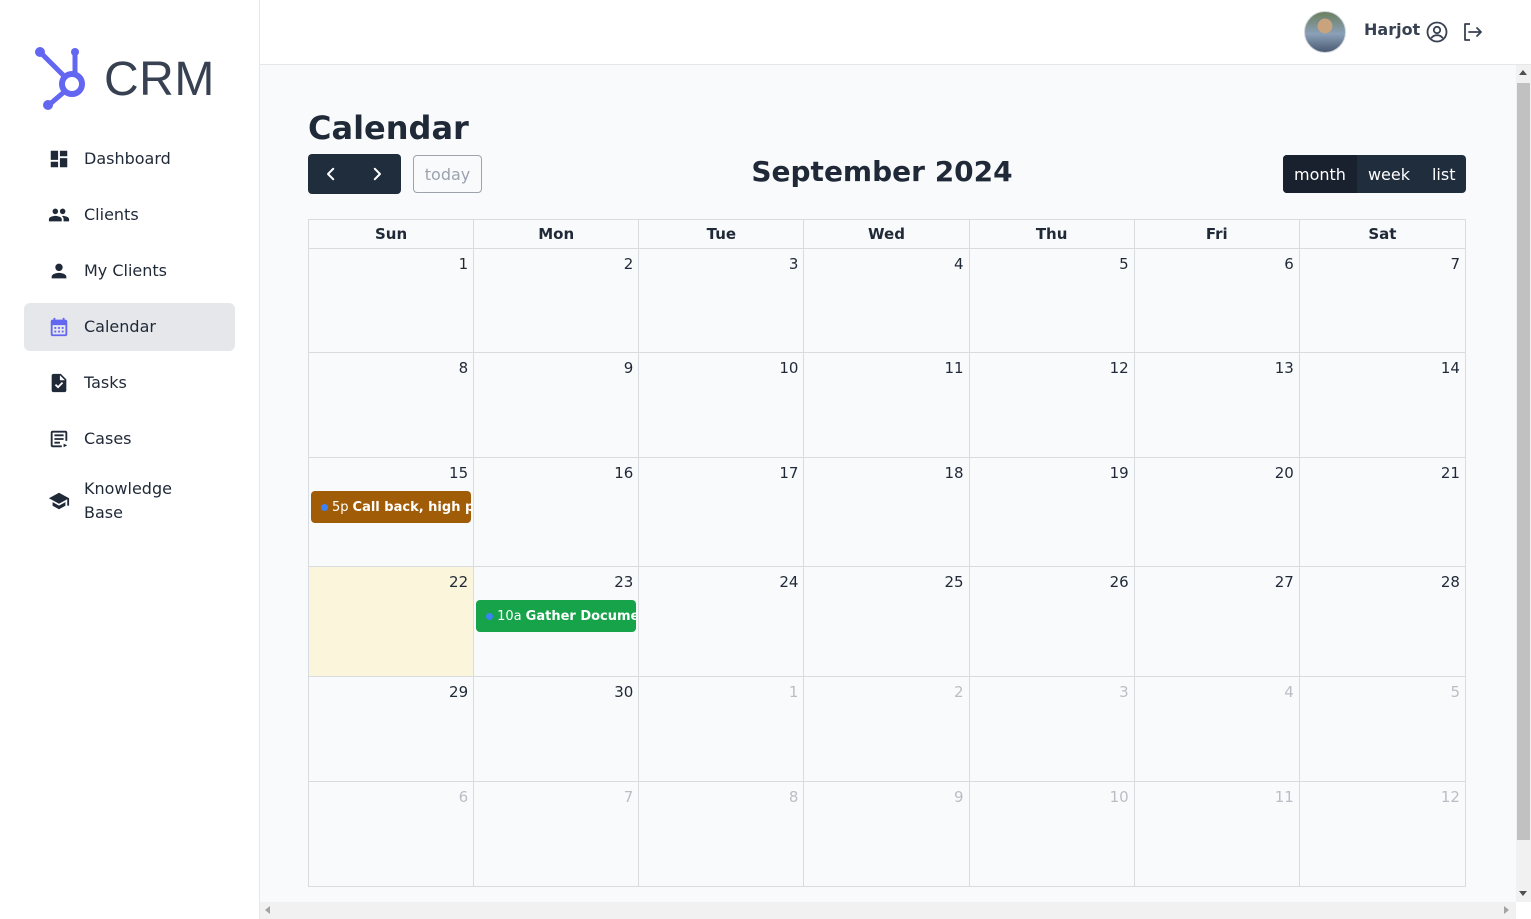 Image resolution: width=1531 pixels, height=919 pixels. I want to click on calendar-event: 5pCall back, high priority, so click(391, 507).